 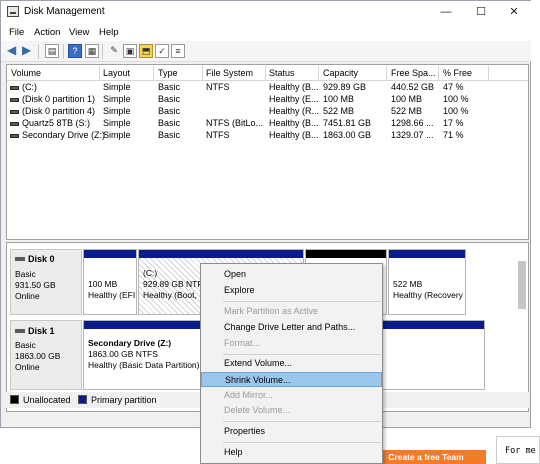 What do you see at coordinates (103, 284) in the screenshot?
I see `partition-line1: 100 MB` at bounding box center [103, 284].